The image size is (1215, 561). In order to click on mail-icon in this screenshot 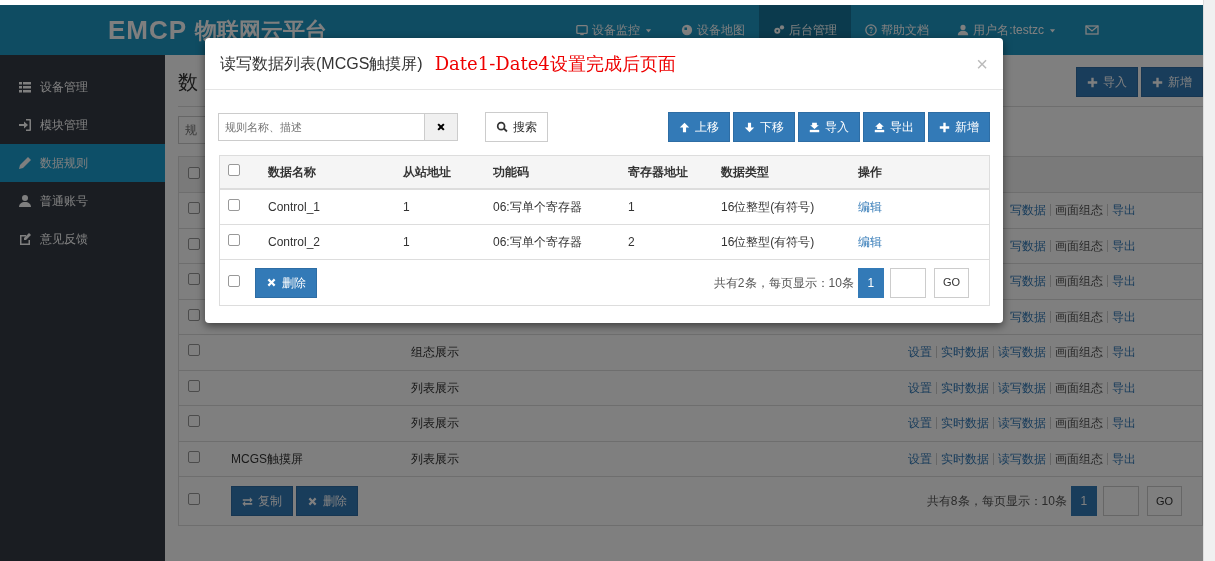, I will do `click(1092, 30)`.